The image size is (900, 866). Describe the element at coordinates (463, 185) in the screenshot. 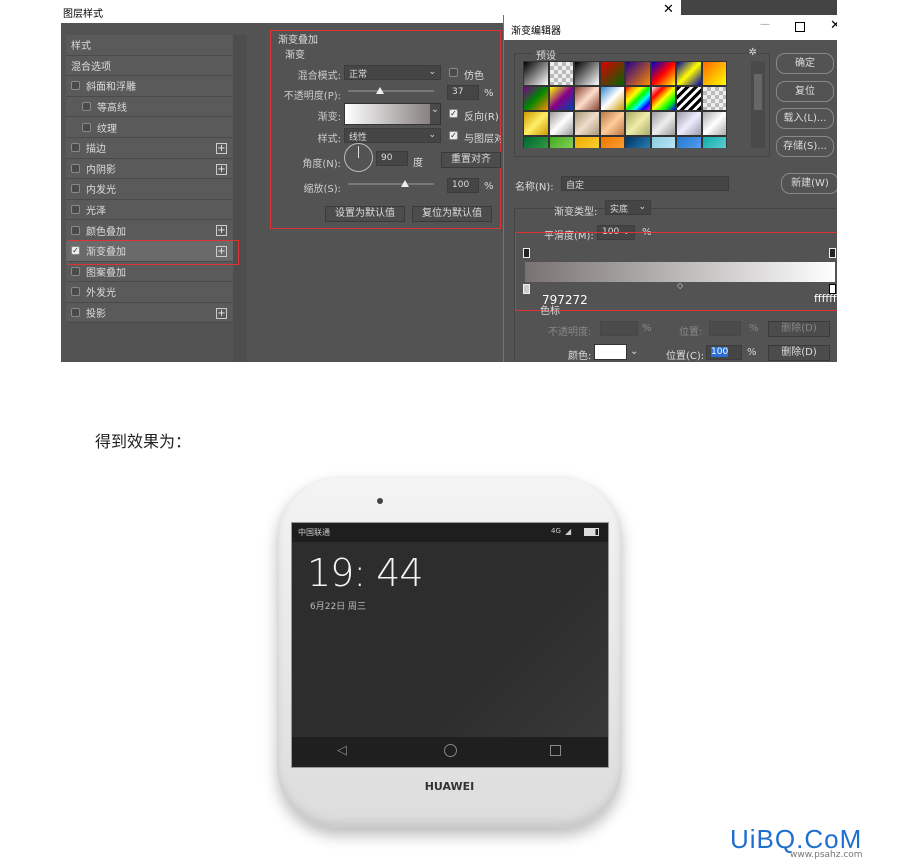

I see `scale-input: 100` at that location.